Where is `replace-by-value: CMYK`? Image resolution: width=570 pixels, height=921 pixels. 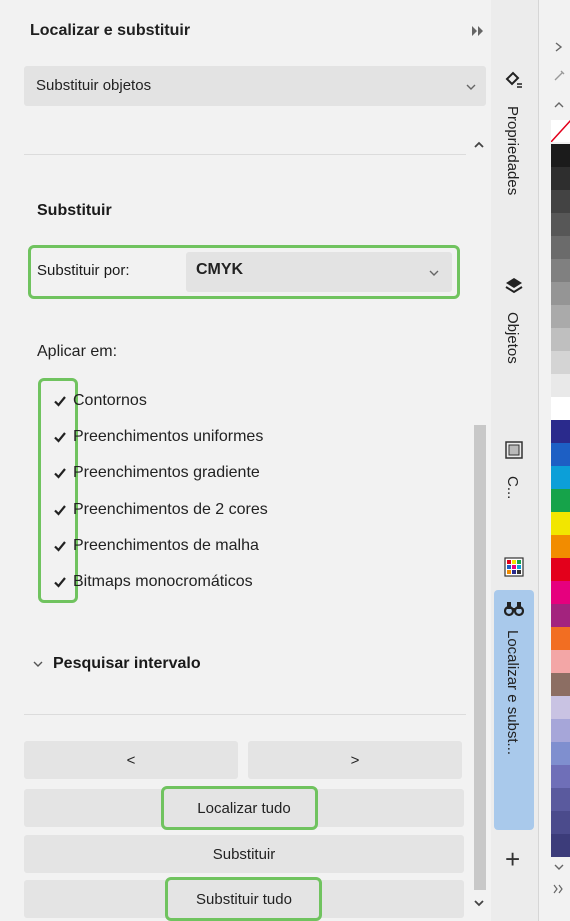
replace-by-value: CMYK is located at coordinates (220, 269).